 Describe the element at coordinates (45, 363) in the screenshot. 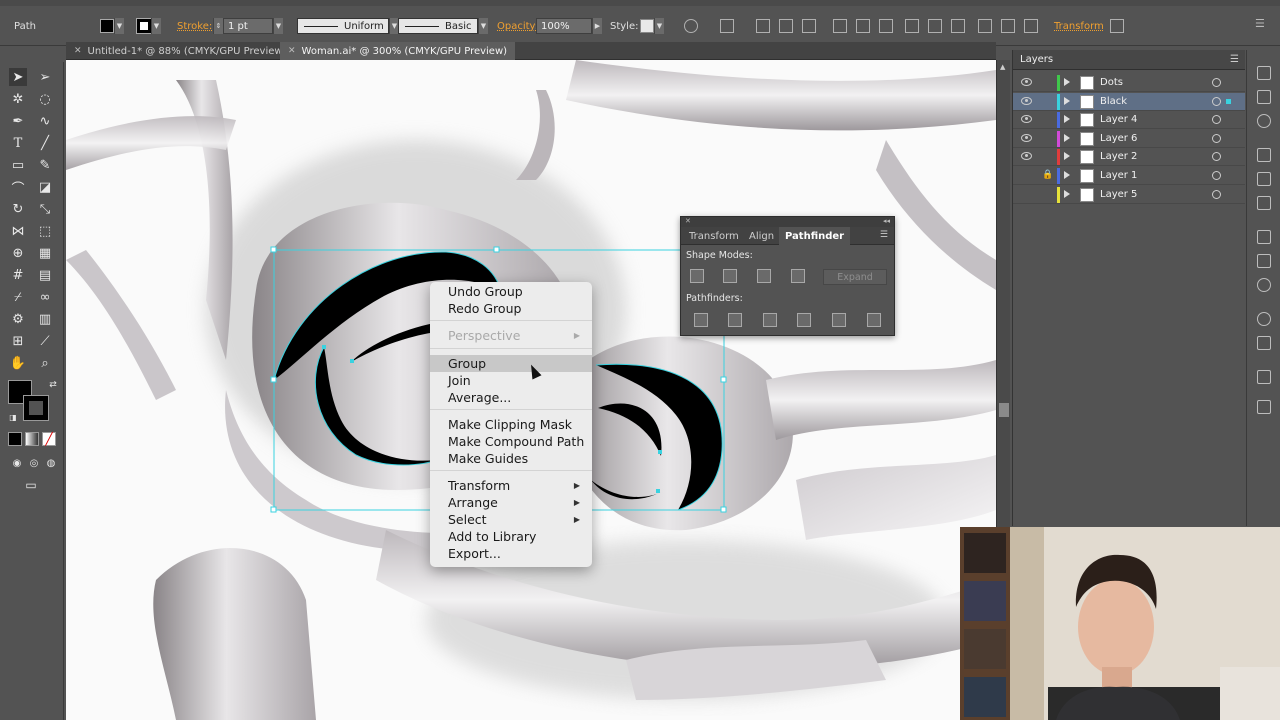

I see `zoom-tool-icon: ⌕` at that location.